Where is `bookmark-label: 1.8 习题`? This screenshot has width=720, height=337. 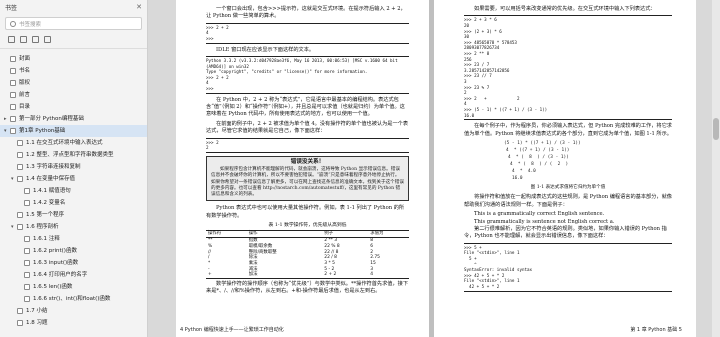 bookmark-label: 1.8 习题 is located at coordinates (37, 322).